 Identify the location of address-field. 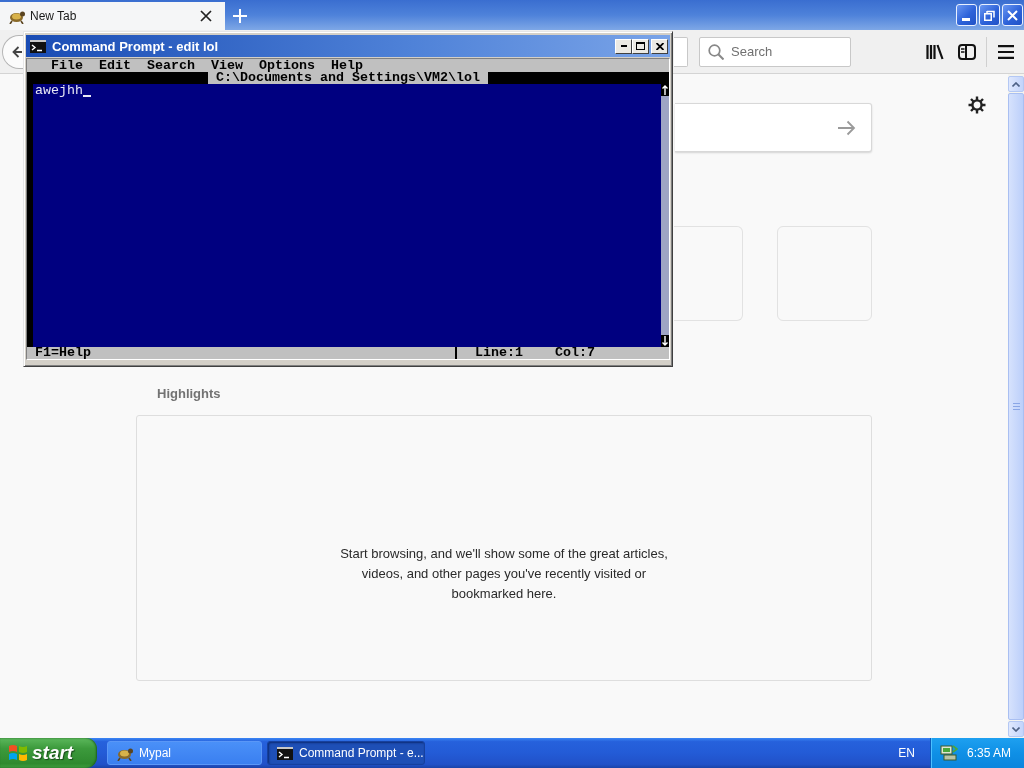
(681, 51).